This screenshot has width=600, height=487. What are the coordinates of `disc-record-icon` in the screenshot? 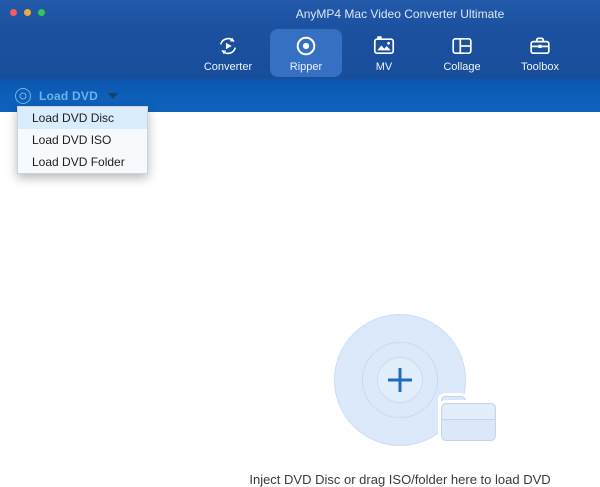 It's located at (306, 46).